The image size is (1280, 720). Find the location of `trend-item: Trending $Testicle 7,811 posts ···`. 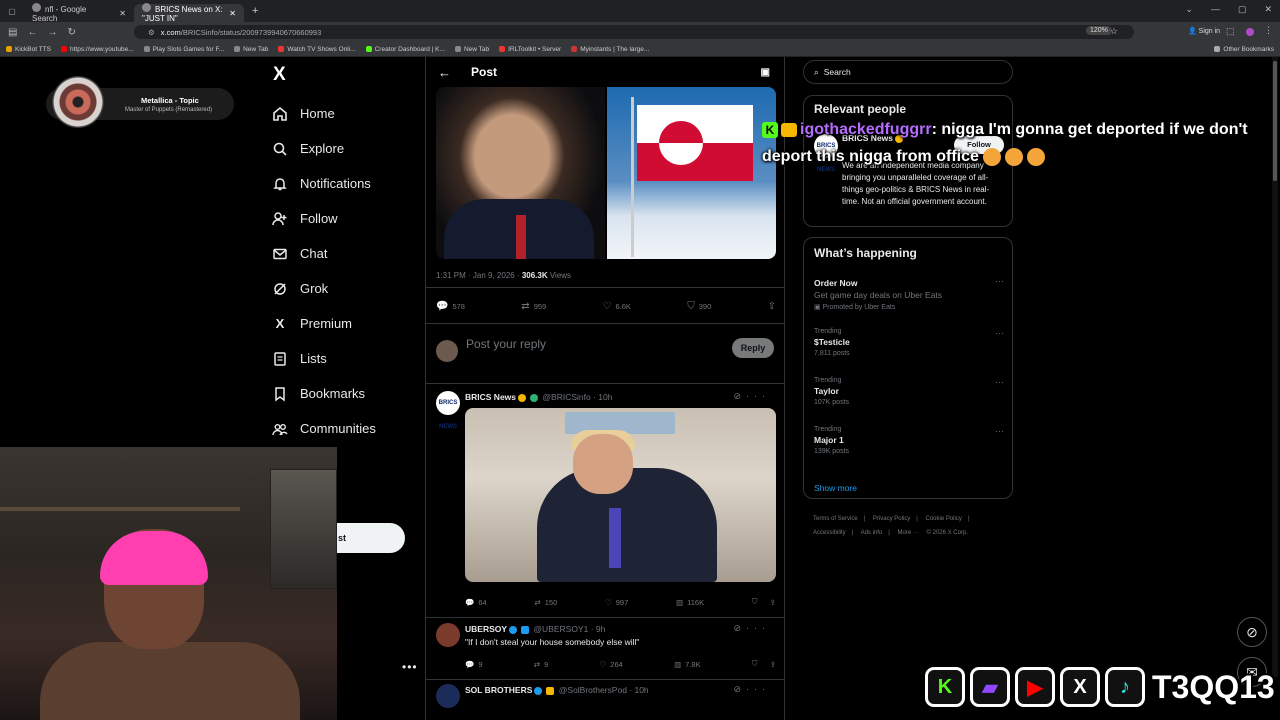

trend-item: Trending $Testicle 7,811 posts ··· is located at coordinates (909, 342).